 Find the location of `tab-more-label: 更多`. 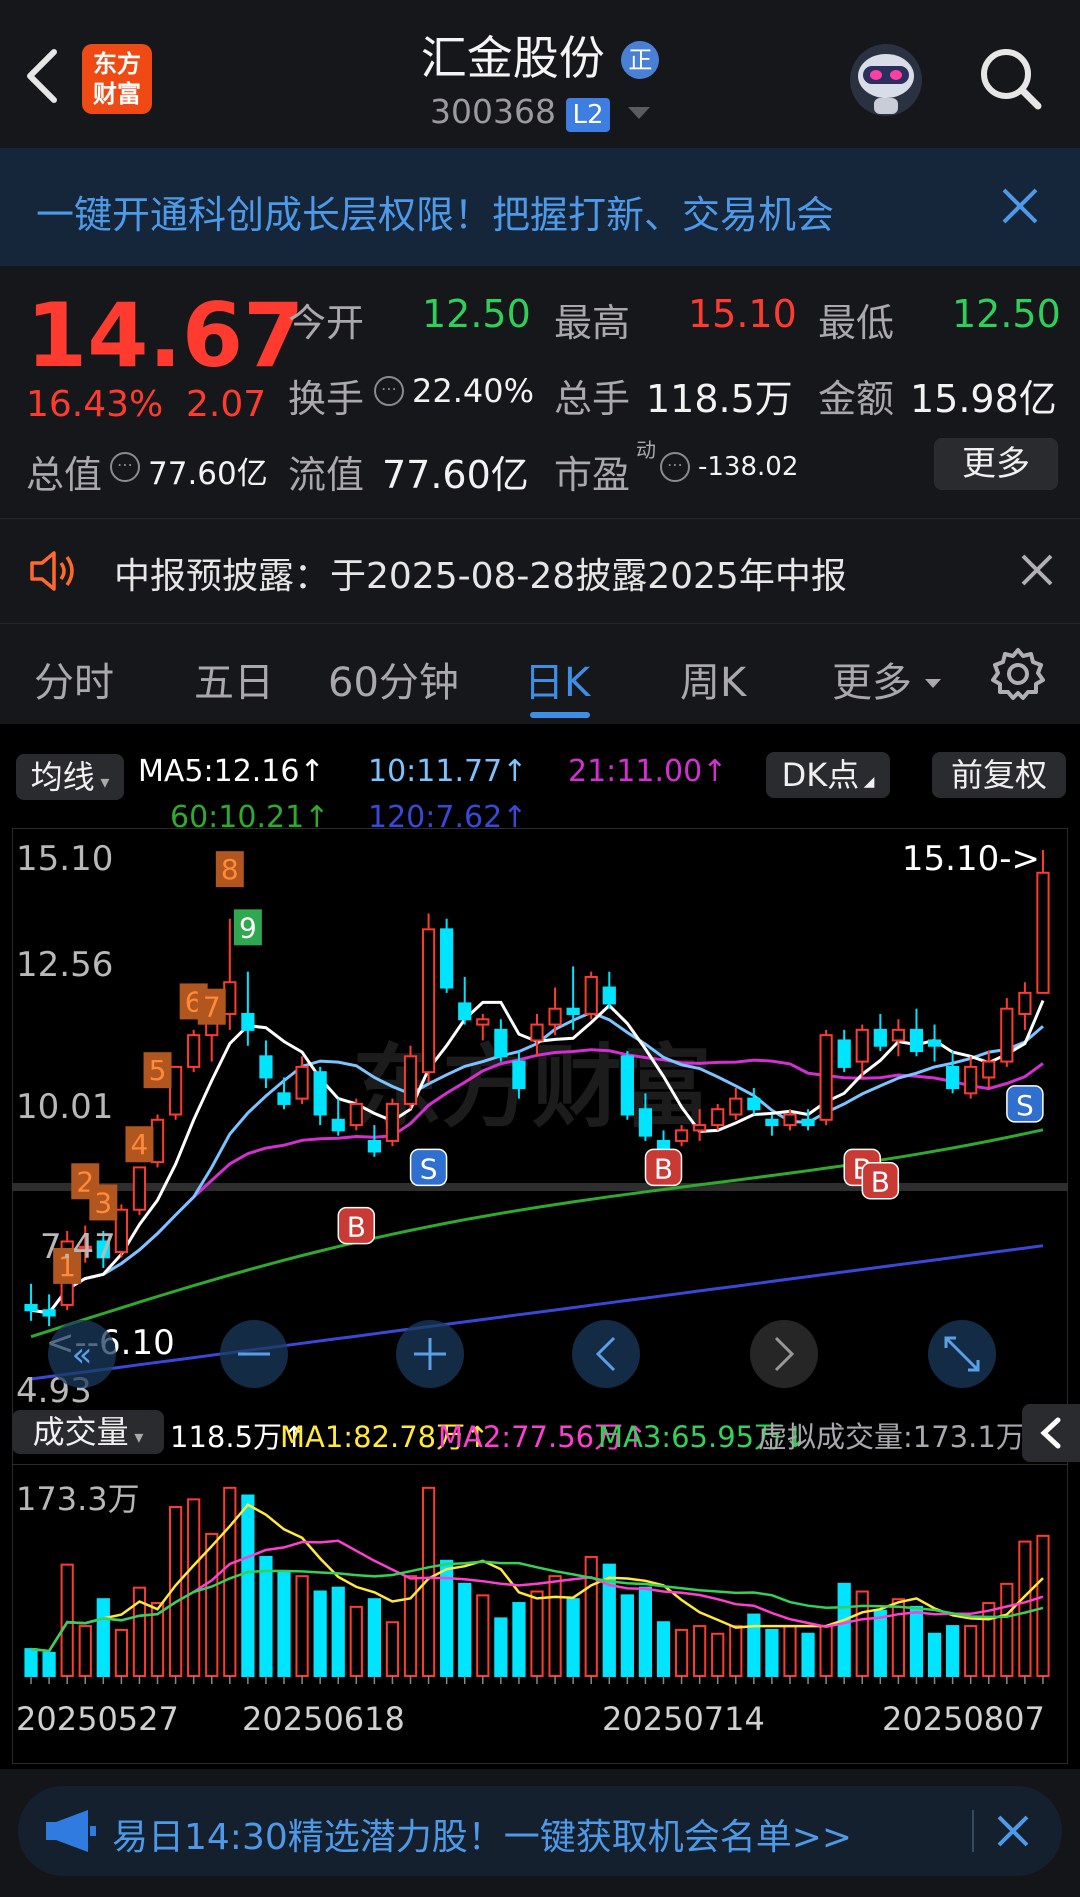

tab-more-label: 更多 is located at coordinates (872, 683).